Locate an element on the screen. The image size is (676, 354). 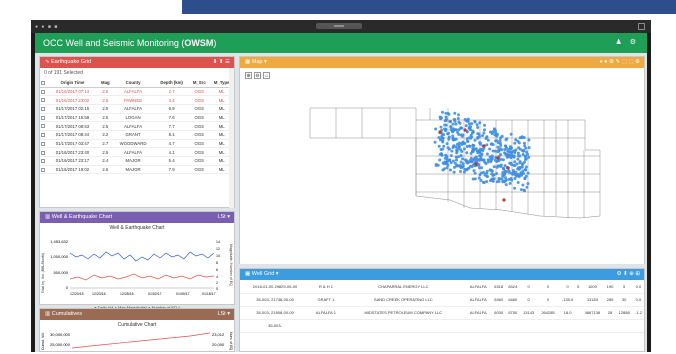
cell-depth: 4.7 is located at coordinates (172, 144).